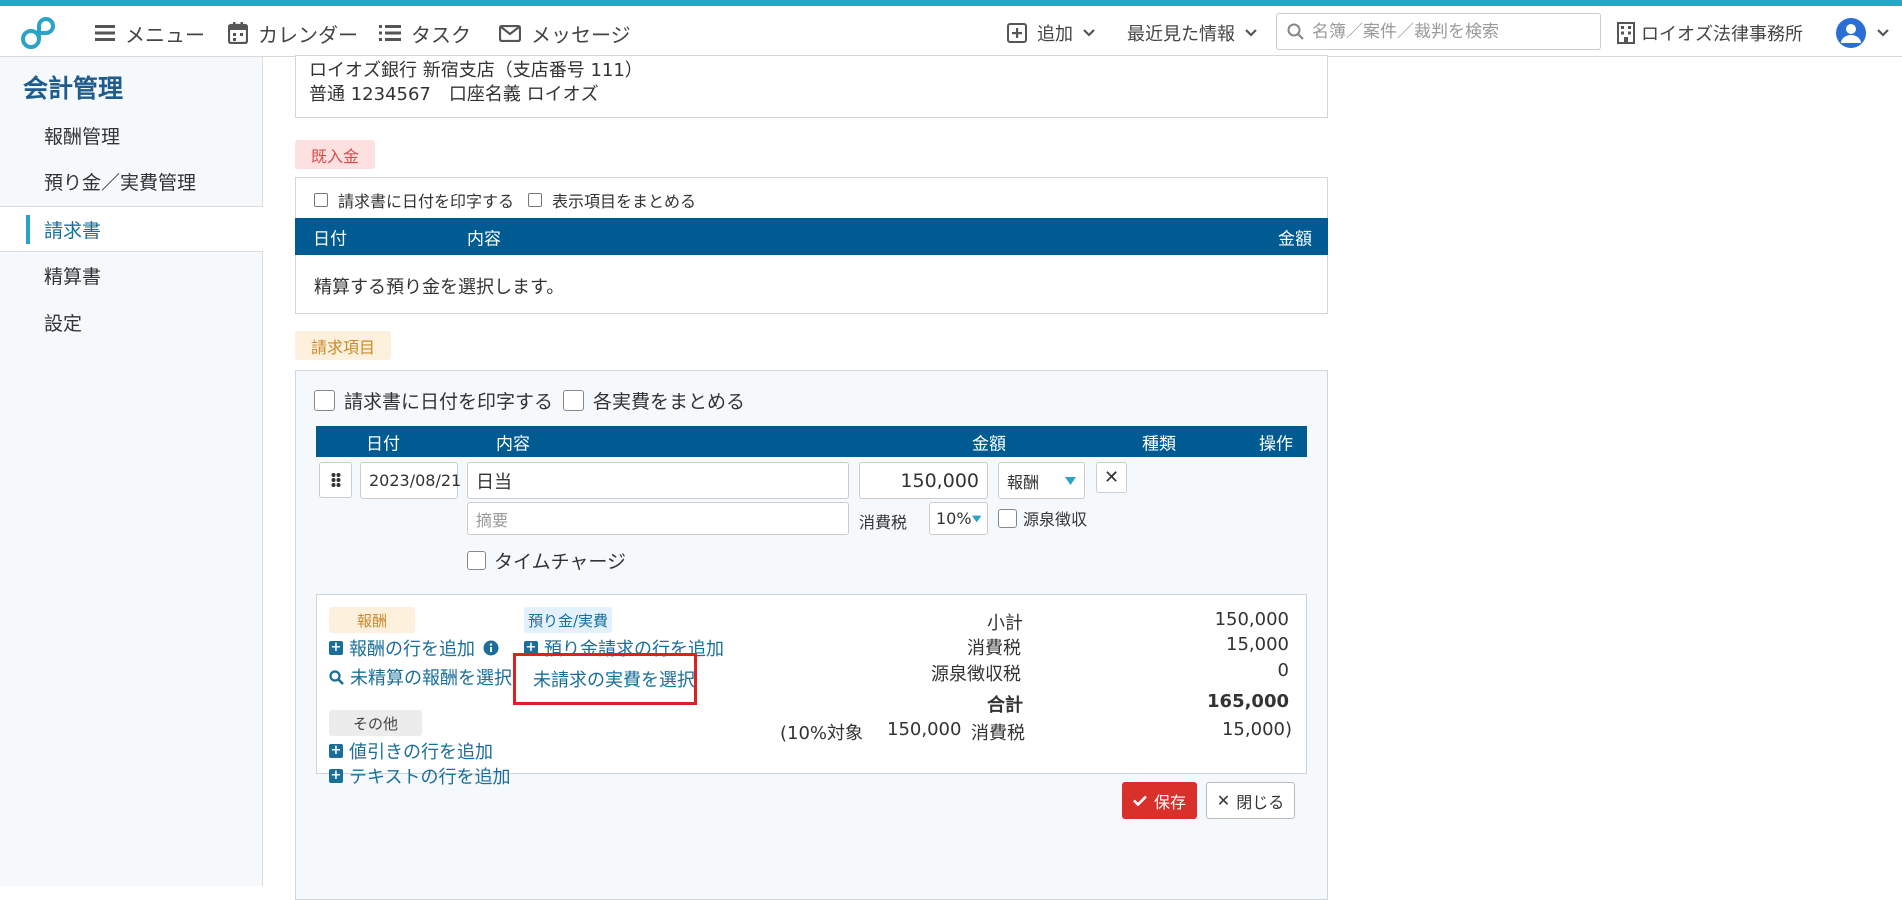  I want to click on select-unsettled-fee-link: 未精算の報酬を選択, so click(420, 677).